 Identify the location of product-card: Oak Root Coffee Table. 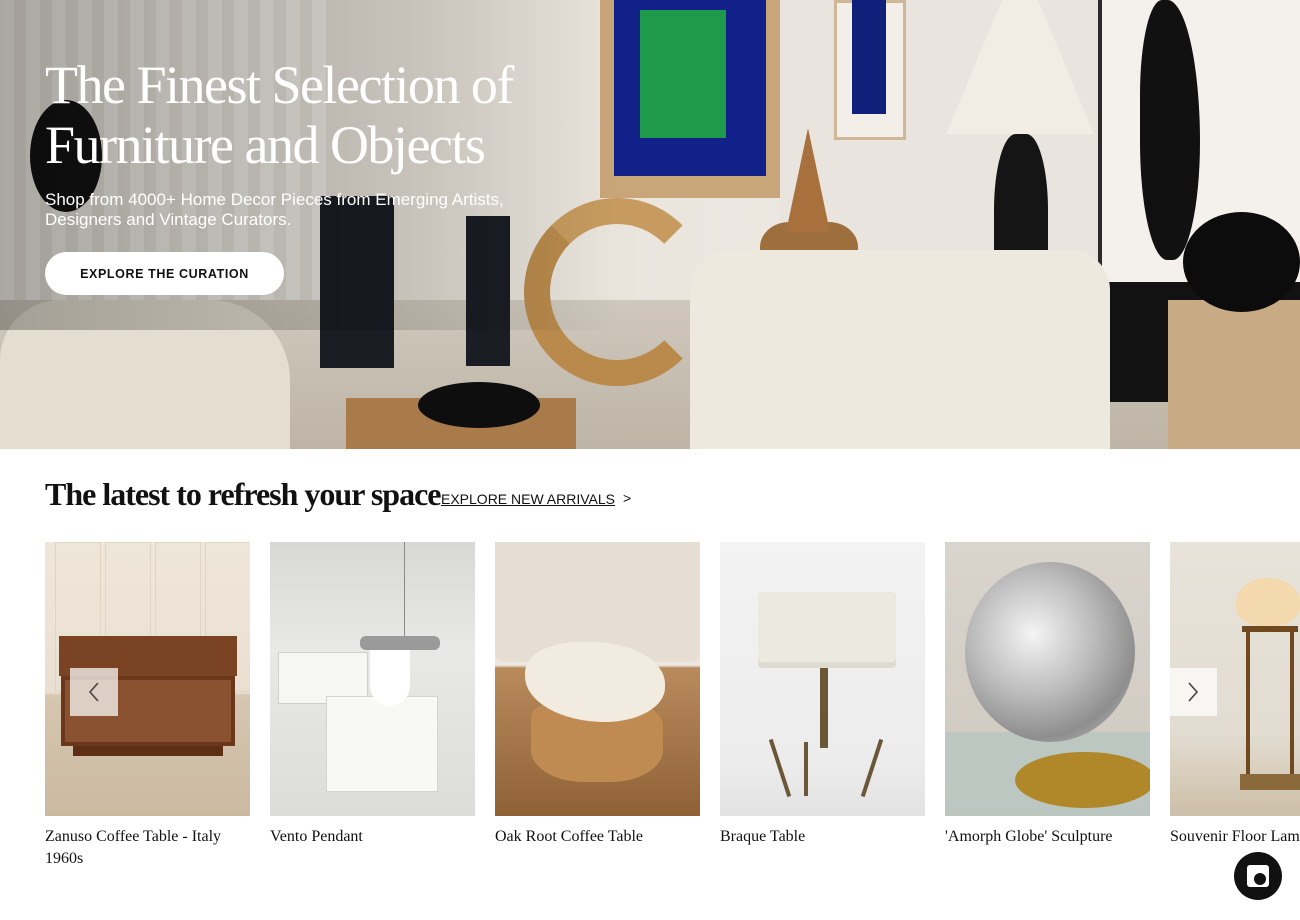
(597, 695).